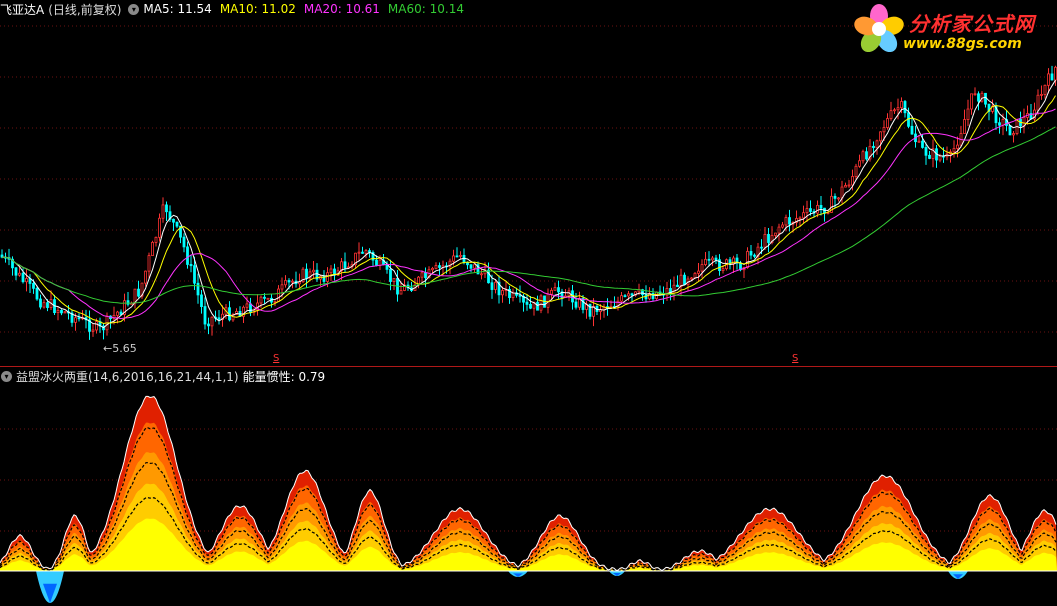 The height and width of the screenshot is (606, 1057). Describe the element at coordinates (972, 24) in the screenshot. I see `watermark-title: 分析家公式网` at that location.